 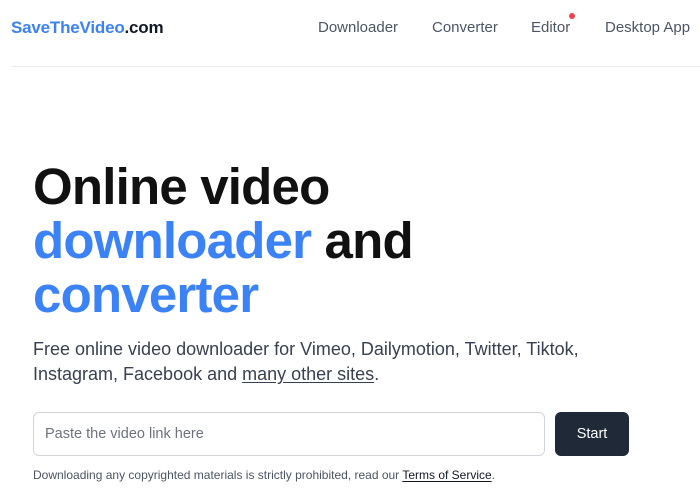 I want to click on main-nav: Downloader Converter Editor Desktop App, so click(x=355, y=29).